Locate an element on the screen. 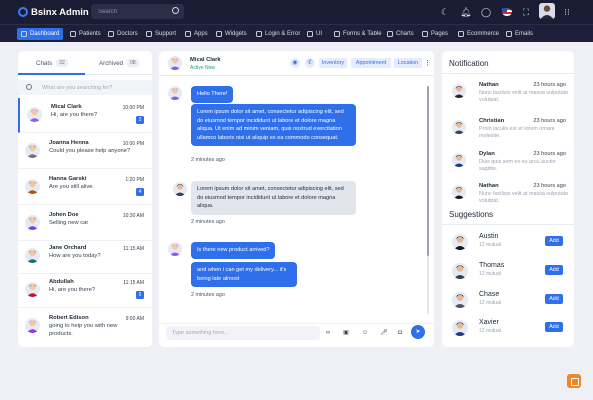 Image resolution: width=593 pixels, height=400 pixels. unread-badge: 5 is located at coordinates (140, 295).